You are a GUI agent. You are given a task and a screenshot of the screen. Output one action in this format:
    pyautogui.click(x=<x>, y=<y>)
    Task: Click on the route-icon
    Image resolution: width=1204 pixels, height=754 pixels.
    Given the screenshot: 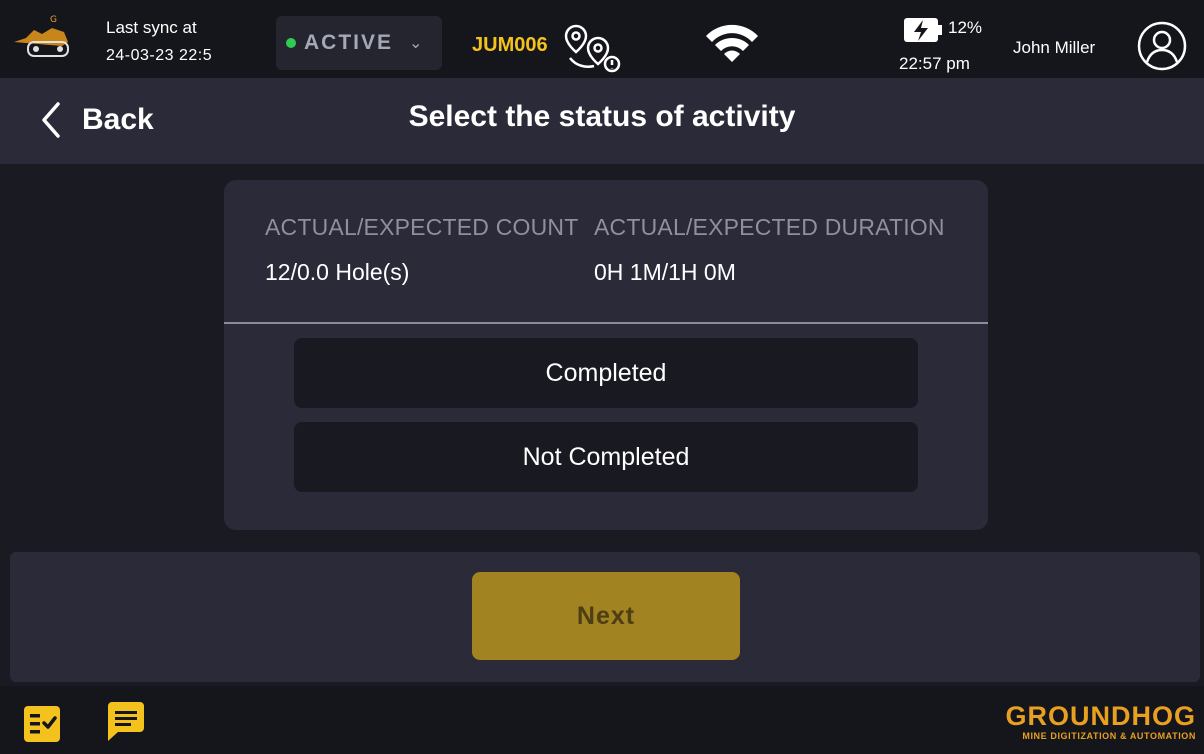 What is the action you would take?
    pyautogui.click(x=593, y=48)
    